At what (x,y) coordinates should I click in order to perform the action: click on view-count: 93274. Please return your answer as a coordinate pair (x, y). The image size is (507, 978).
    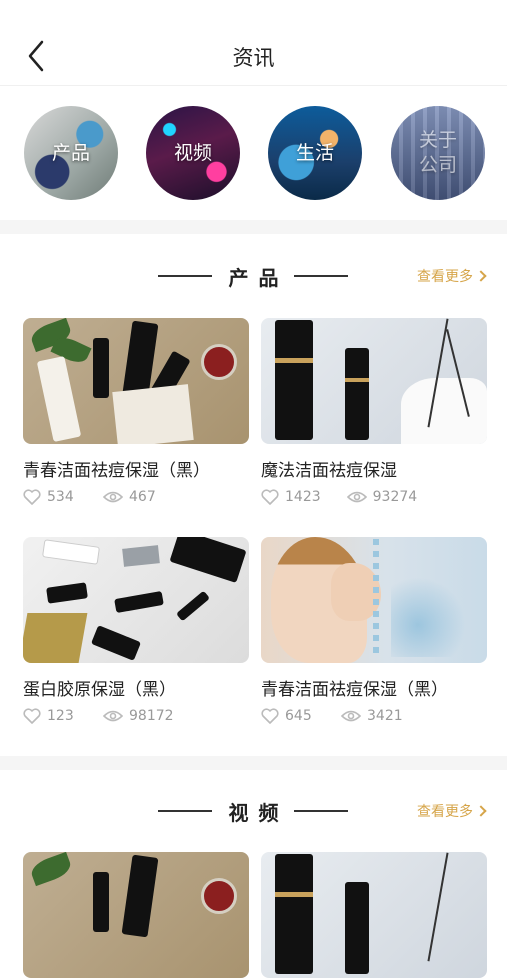
    Looking at the image, I should click on (395, 497).